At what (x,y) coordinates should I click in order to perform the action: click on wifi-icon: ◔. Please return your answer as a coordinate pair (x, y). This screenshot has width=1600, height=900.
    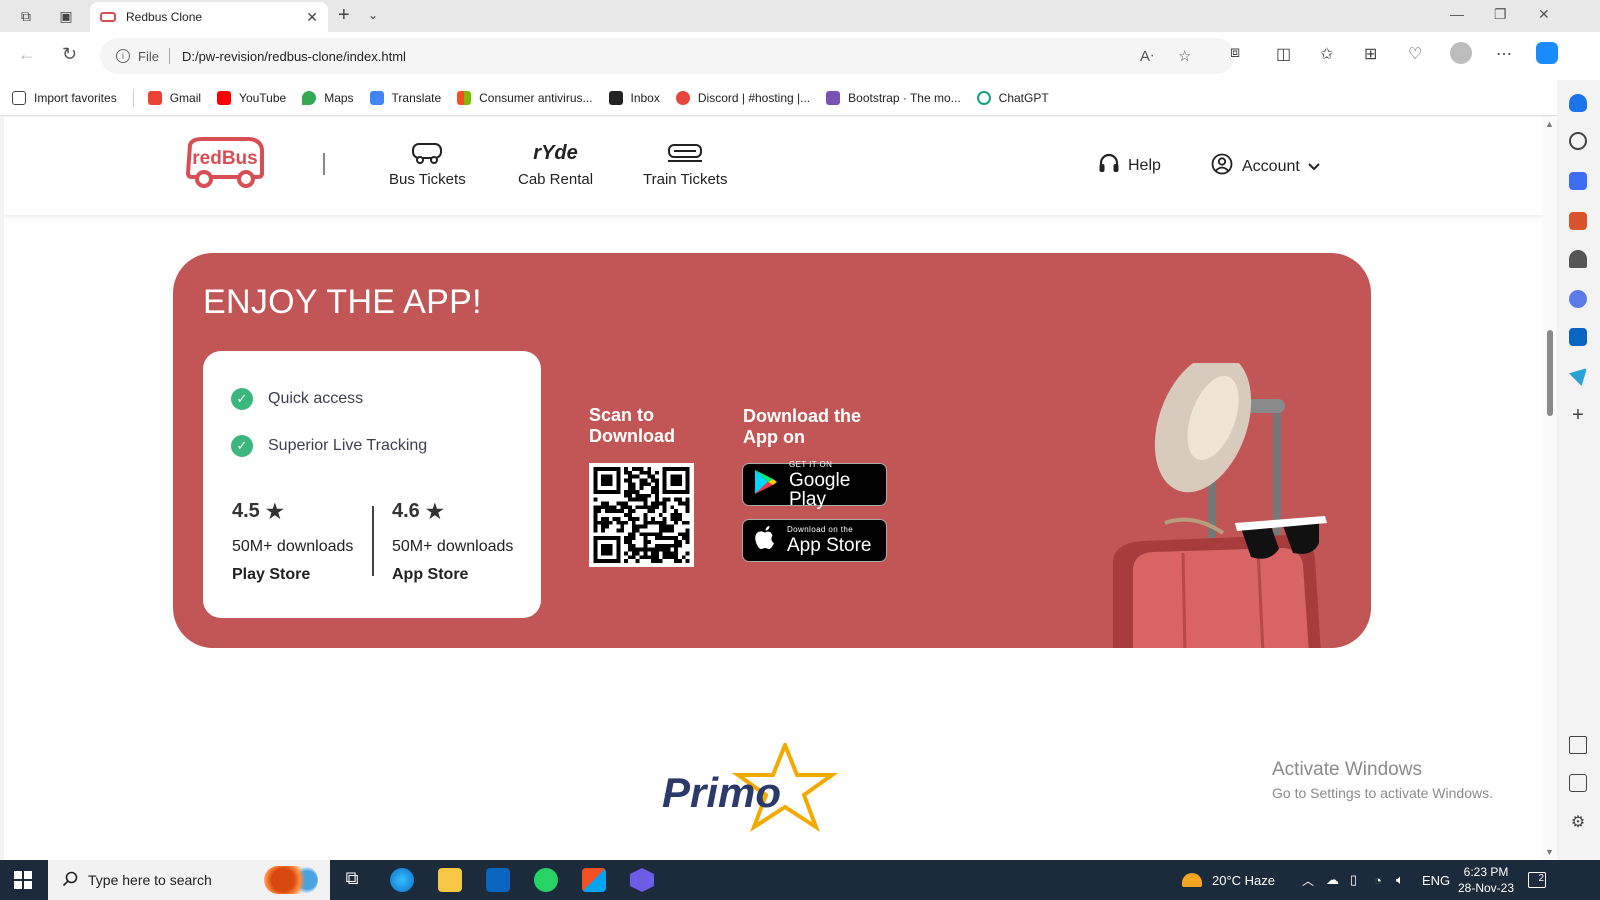
    Looking at the image, I should click on (1378, 880).